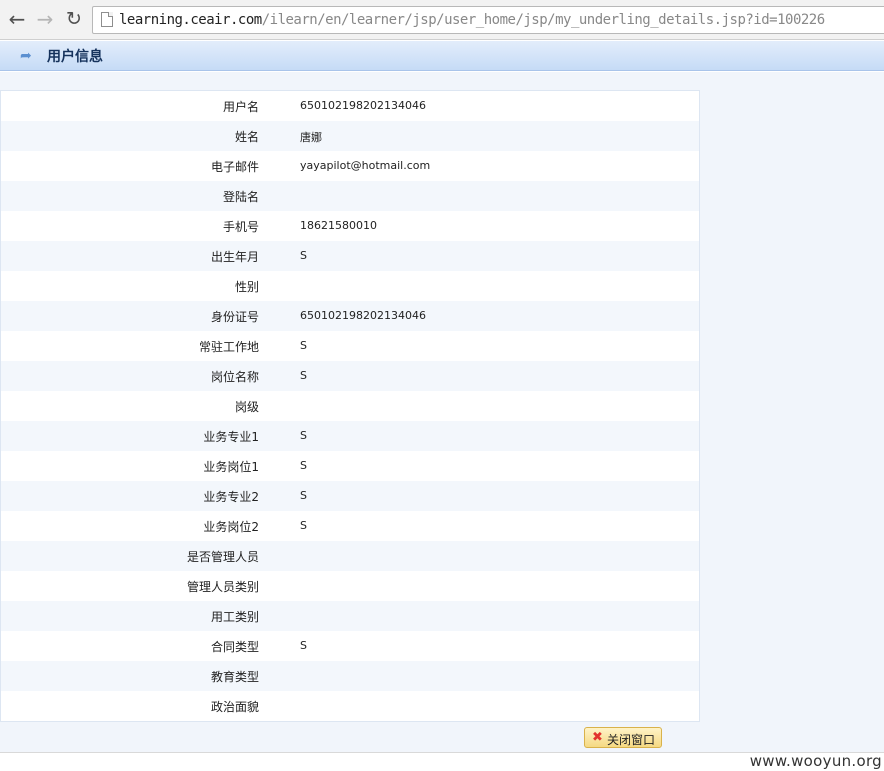  What do you see at coordinates (350, 466) in the screenshot?
I see `table-row: 业务岗位1 S` at bounding box center [350, 466].